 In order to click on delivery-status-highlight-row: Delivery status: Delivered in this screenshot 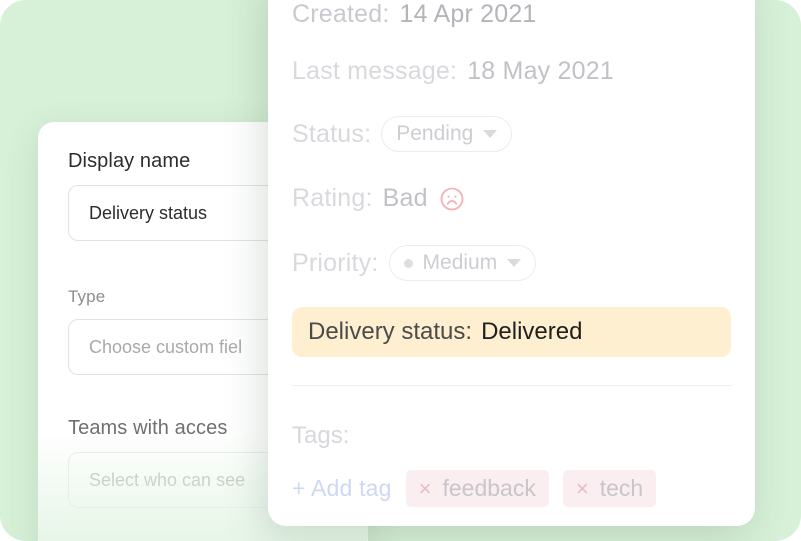, I will do `click(511, 332)`.